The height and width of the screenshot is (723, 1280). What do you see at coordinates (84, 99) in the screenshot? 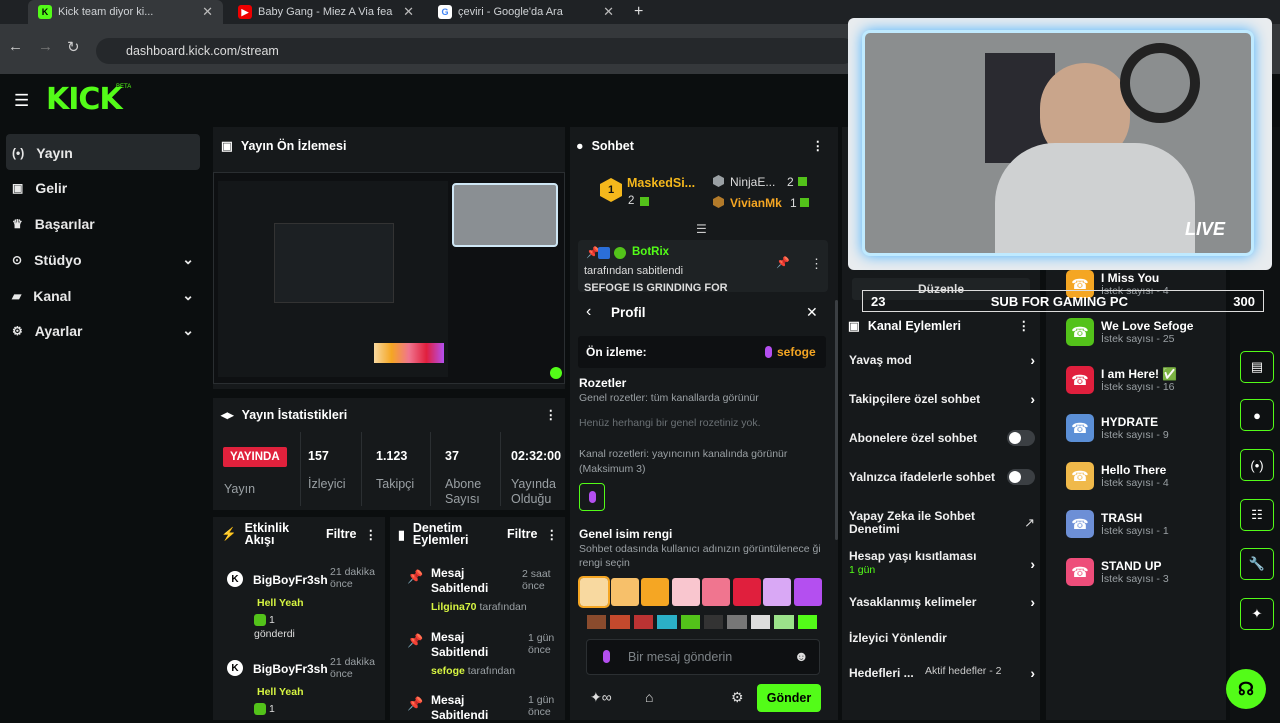
I see `kick-logo: KICK` at bounding box center [84, 99].